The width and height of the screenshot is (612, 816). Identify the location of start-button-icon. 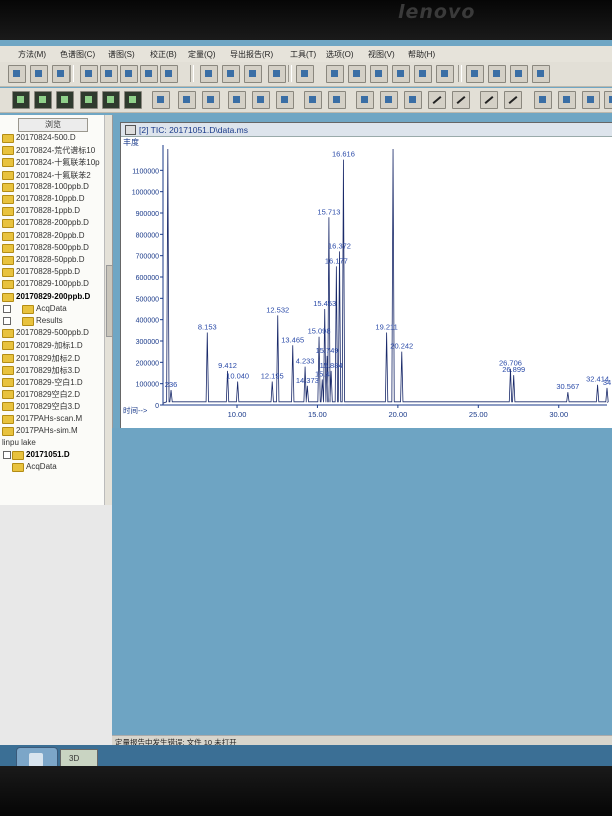
(37, 756).